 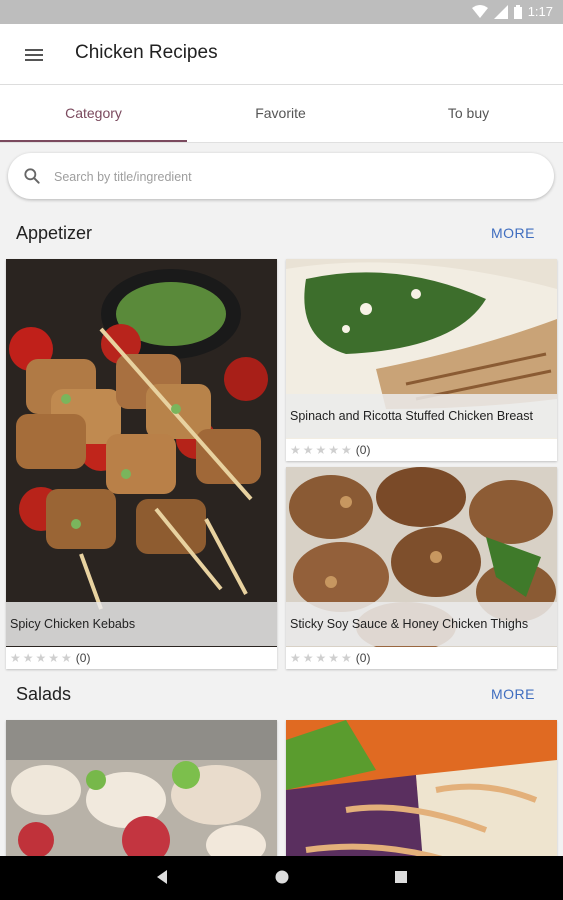 What do you see at coordinates (93, 141) in the screenshot?
I see `tab-indicator` at bounding box center [93, 141].